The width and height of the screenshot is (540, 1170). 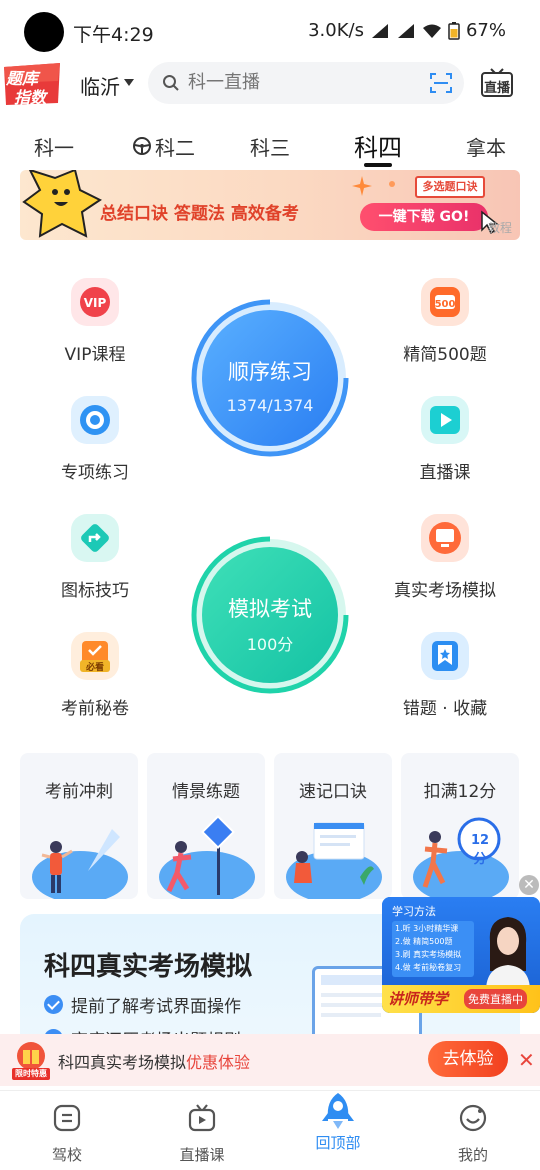 What do you see at coordinates (79, 792) in the screenshot?
I see `sprint-card-title: 考前冲刺` at bounding box center [79, 792].